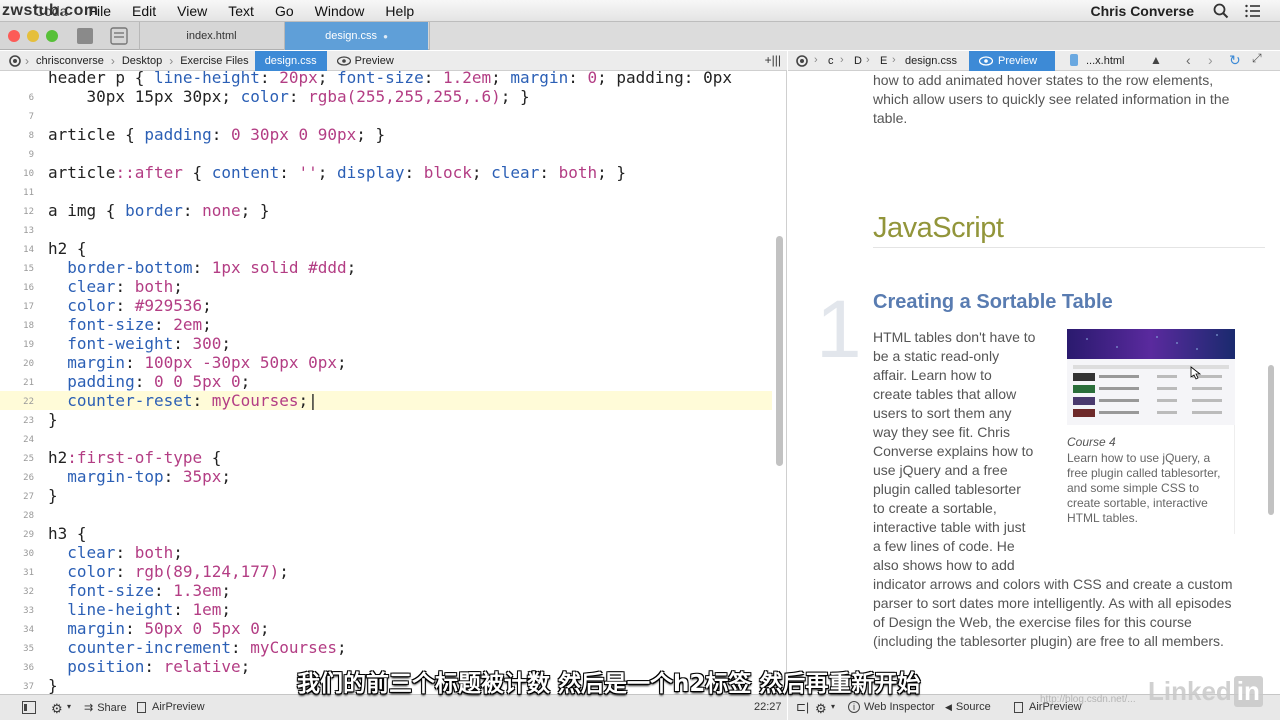 This screenshot has width=1280, height=720. What do you see at coordinates (1271, 440) in the screenshot?
I see `preview-scrollbar` at bounding box center [1271, 440].